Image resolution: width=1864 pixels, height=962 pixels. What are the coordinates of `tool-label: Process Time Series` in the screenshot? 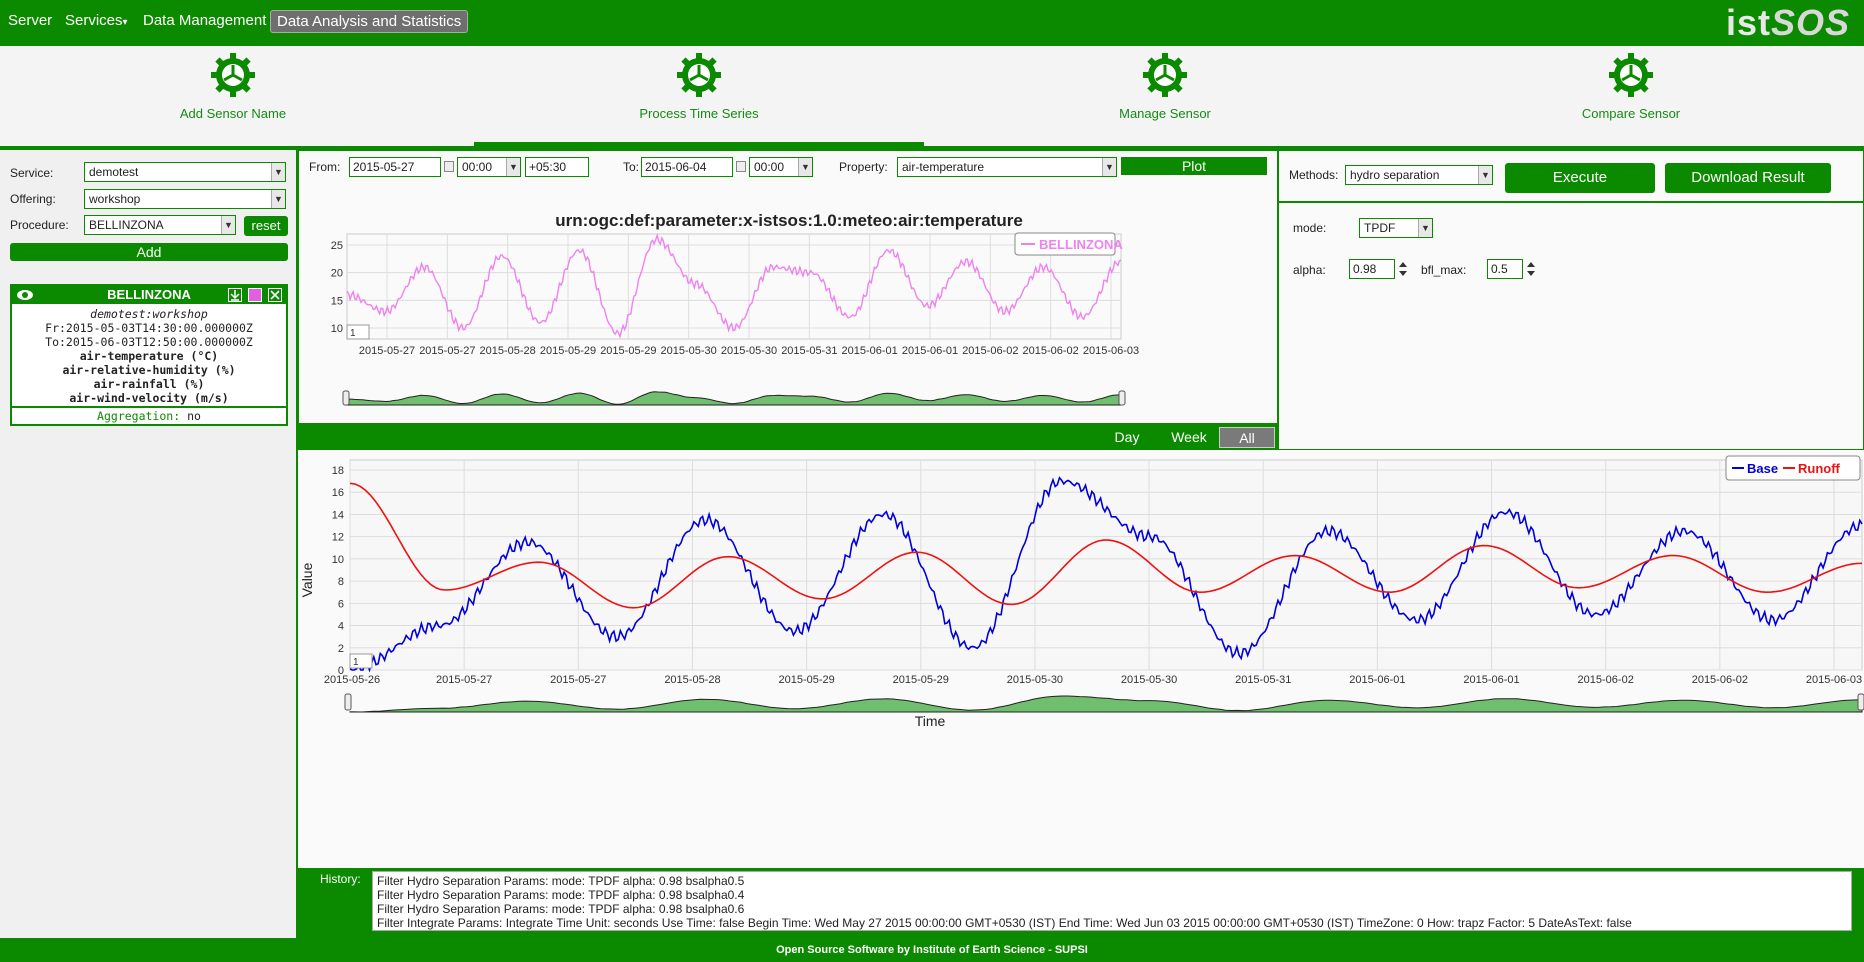 It's located at (699, 113).